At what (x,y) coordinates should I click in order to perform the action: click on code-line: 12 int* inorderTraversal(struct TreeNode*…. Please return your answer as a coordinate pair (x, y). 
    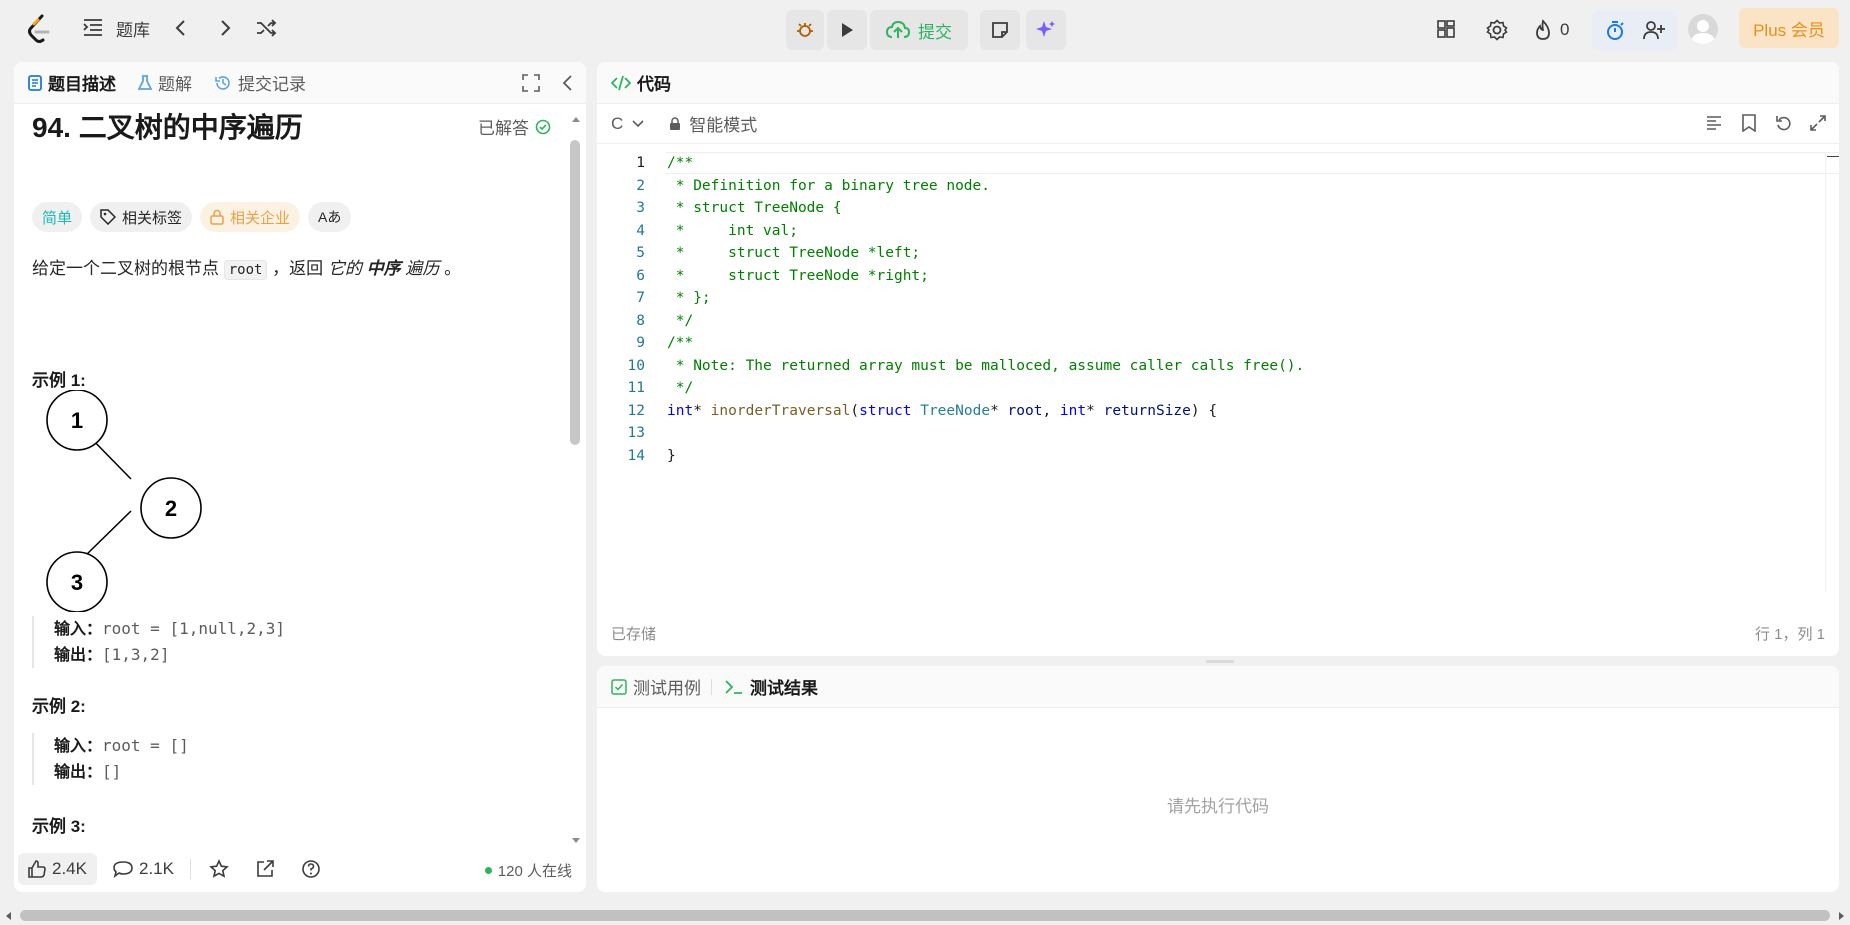
    Looking at the image, I should click on (907, 411).